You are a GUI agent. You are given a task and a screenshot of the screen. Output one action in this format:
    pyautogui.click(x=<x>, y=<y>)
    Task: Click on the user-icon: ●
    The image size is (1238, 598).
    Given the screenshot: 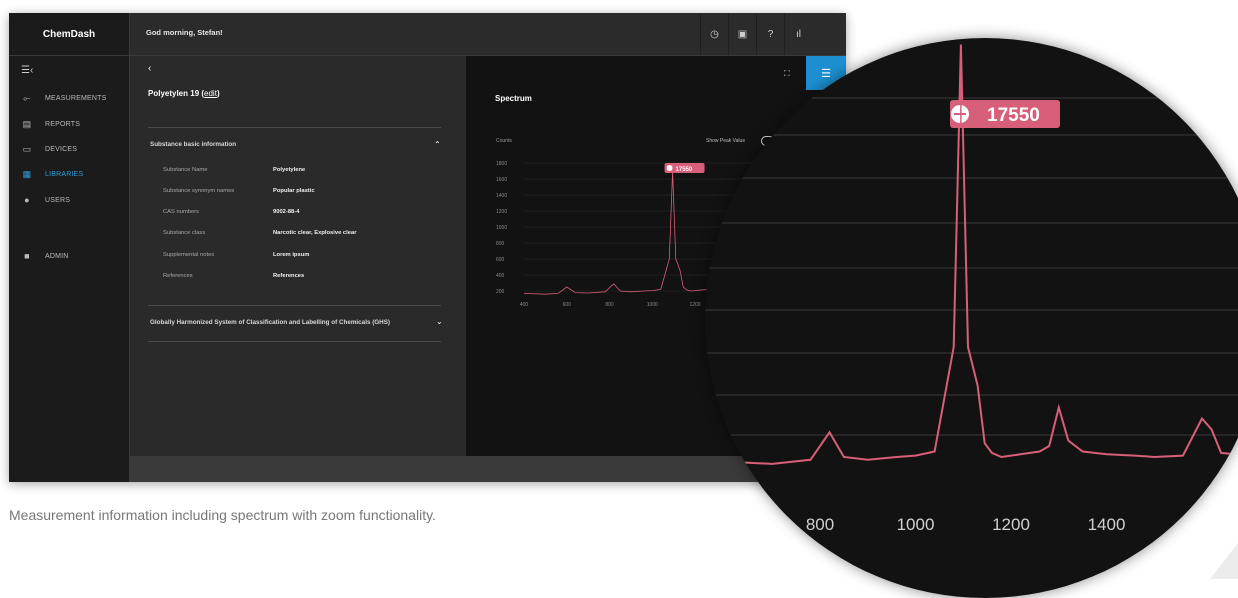 What is the action you would take?
    pyautogui.click(x=27, y=200)
    